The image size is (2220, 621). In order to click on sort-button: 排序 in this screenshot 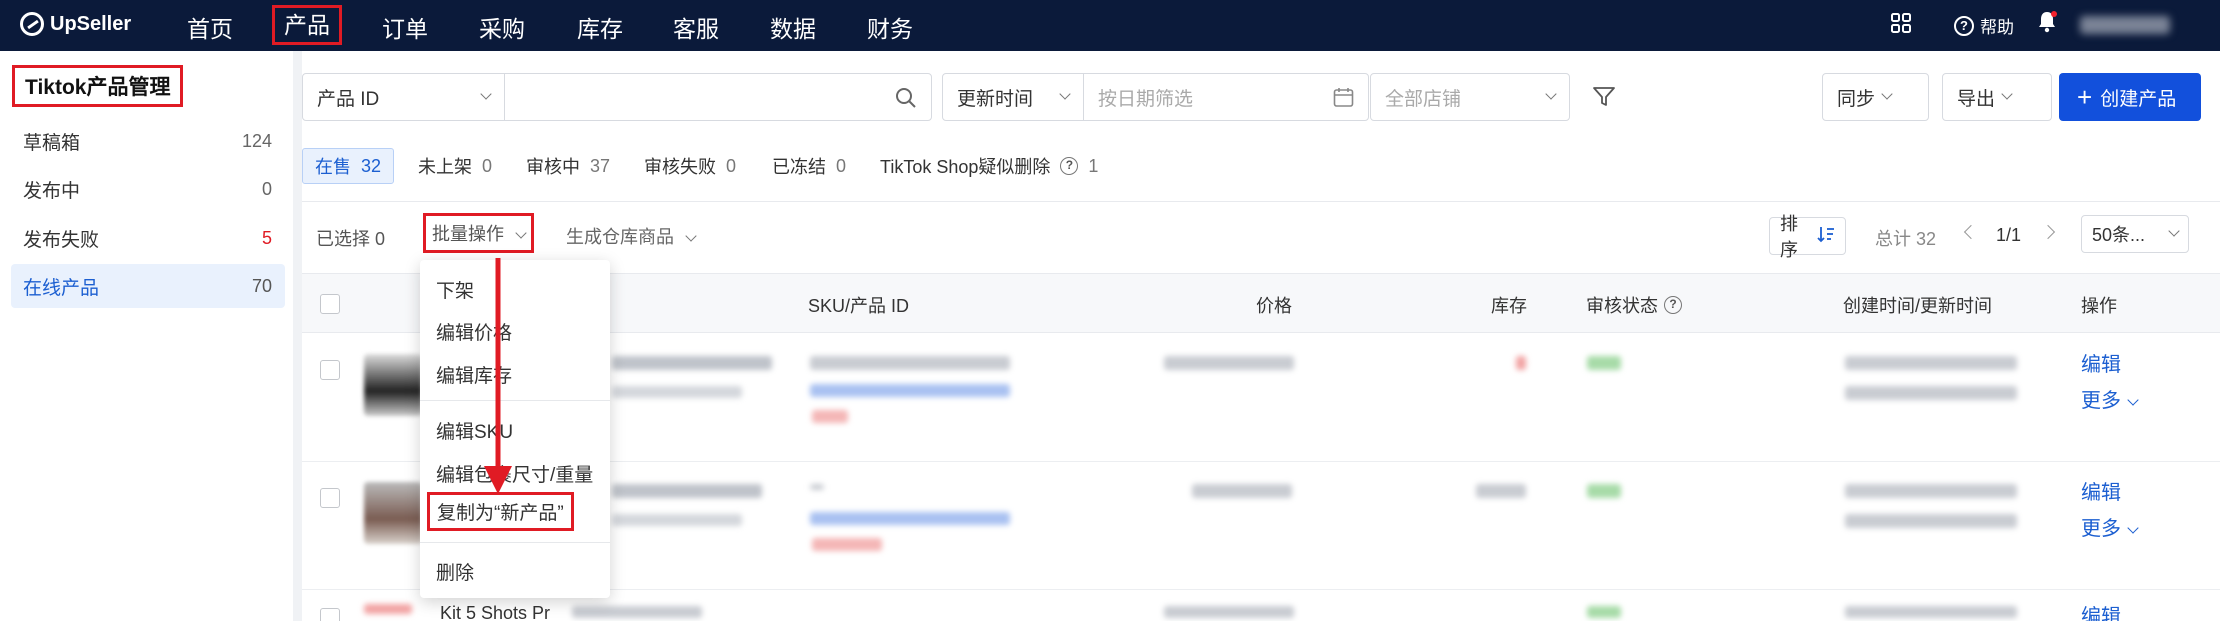, I will do `click(1807, 237)`.